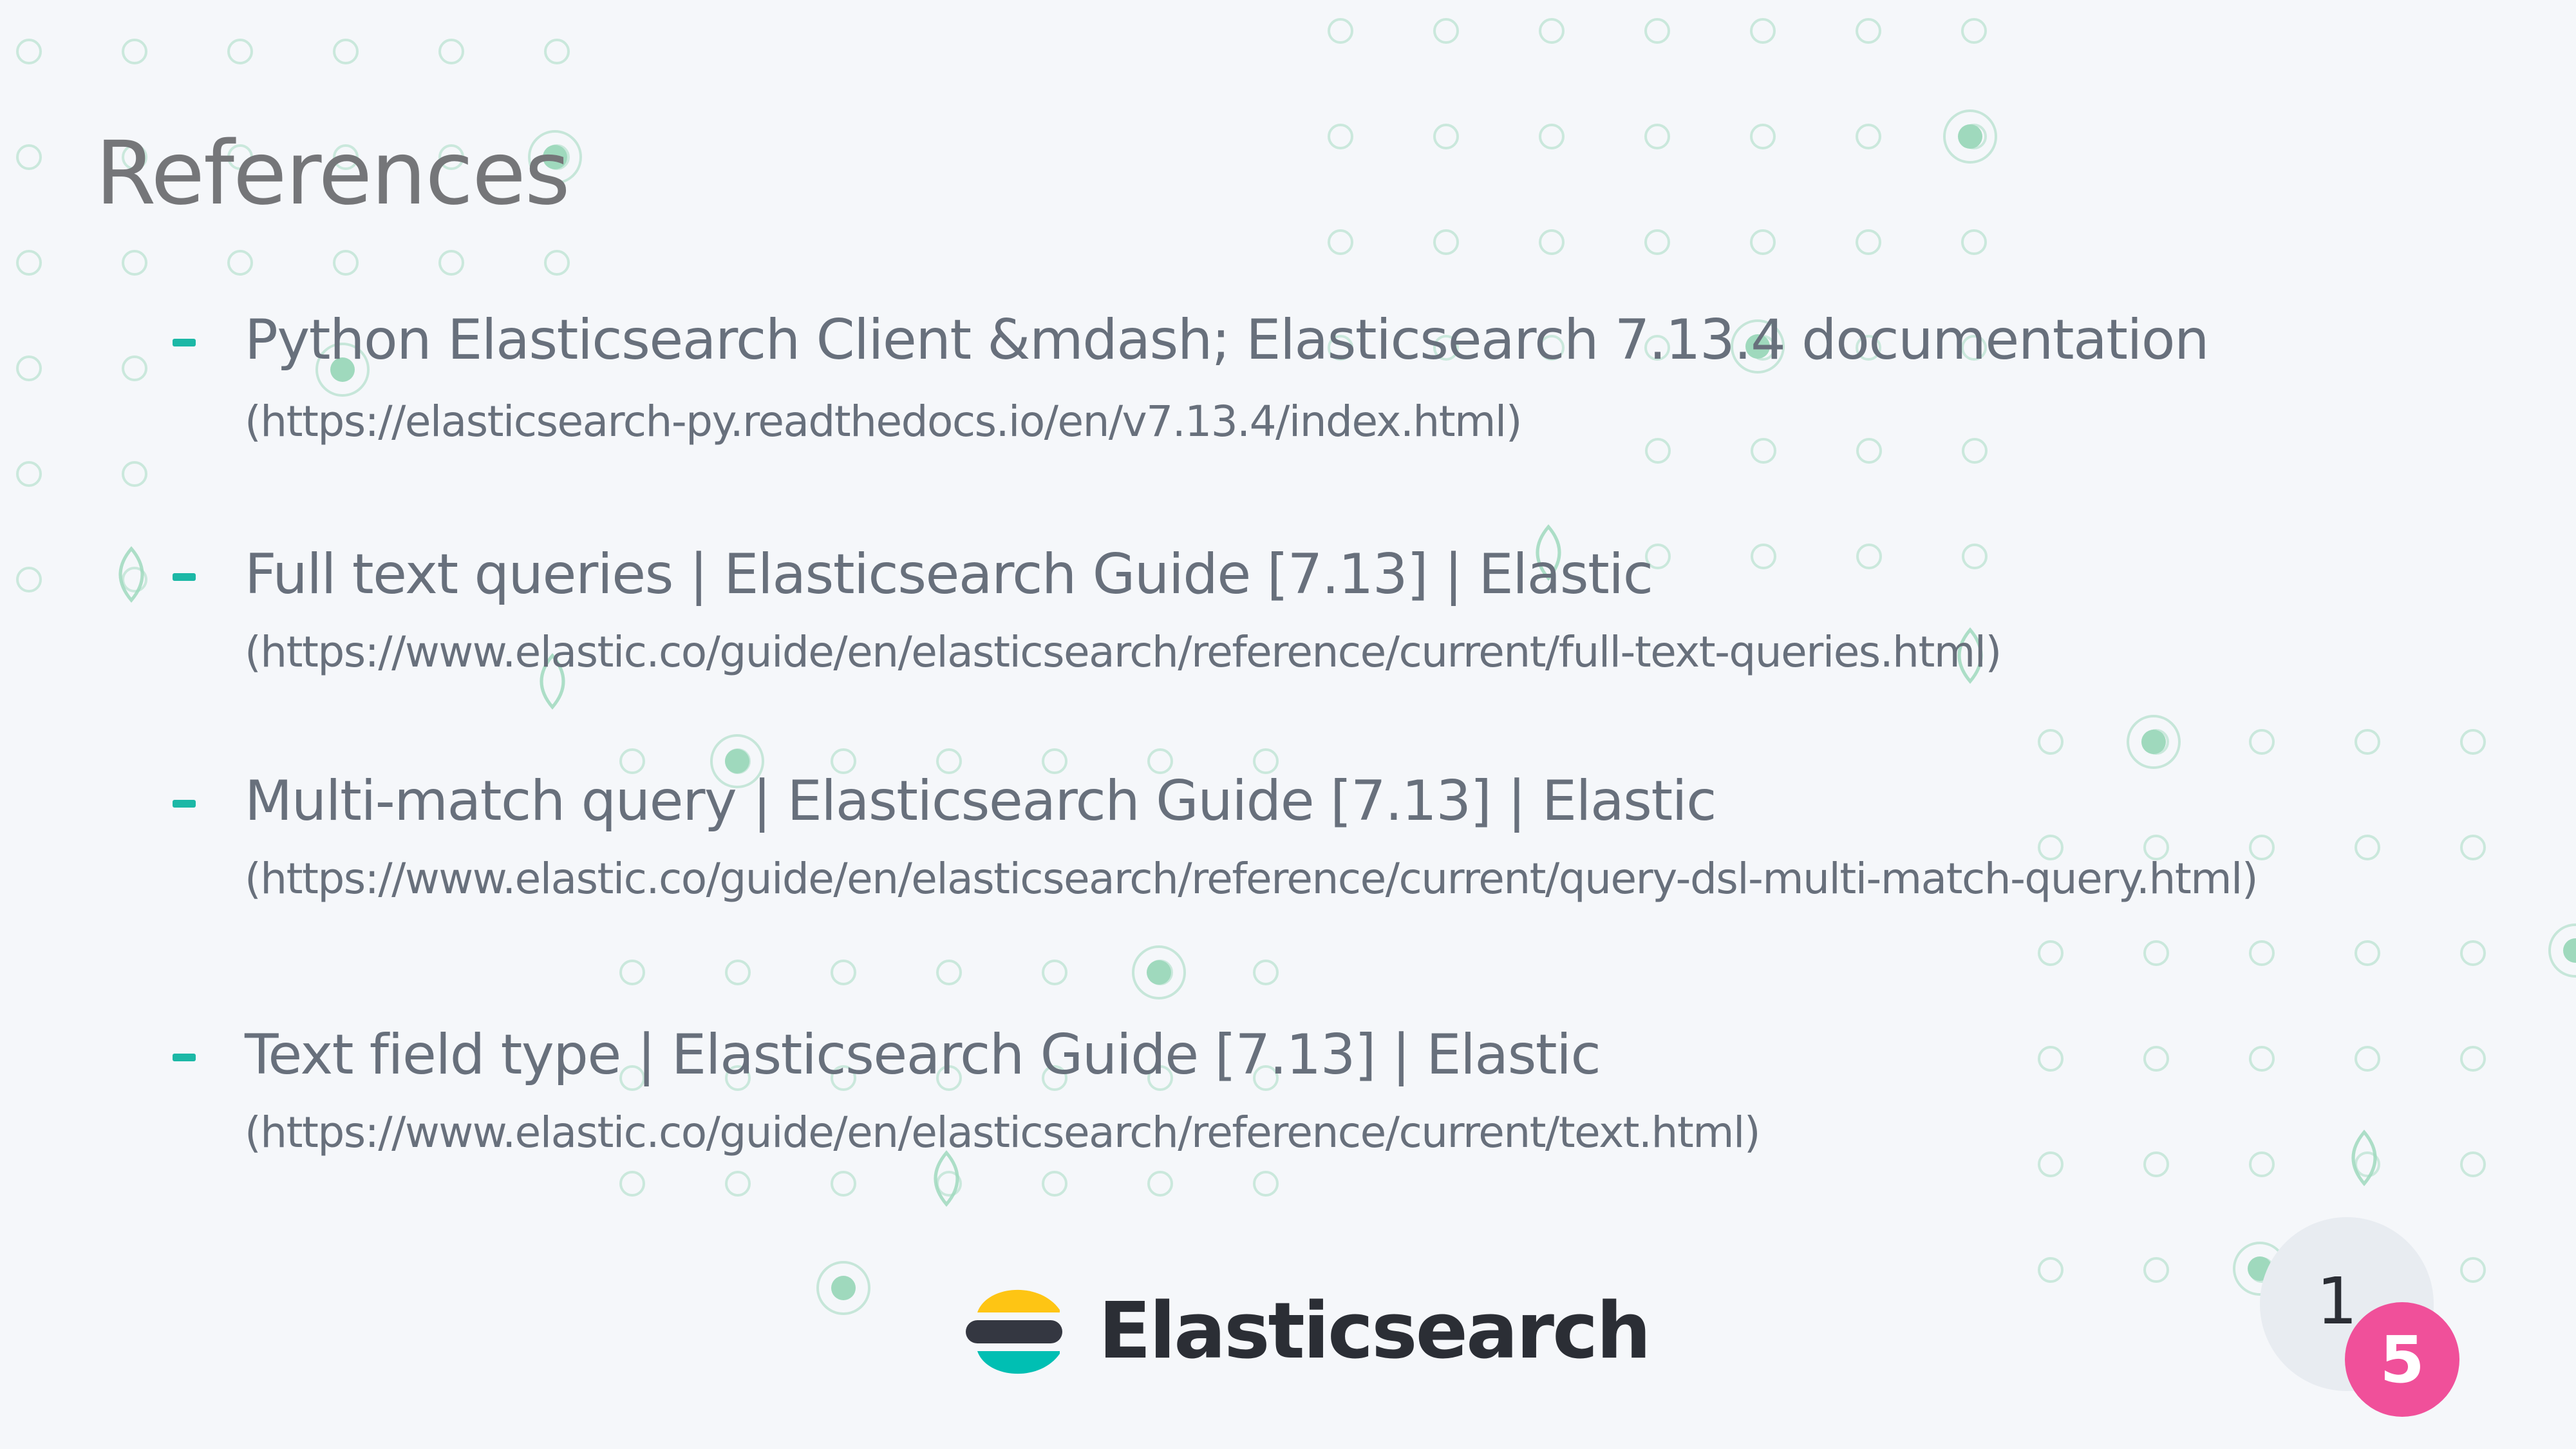 The height and width of the screenshot is (1449, 2576). I want to click on elasticsearch-logo-icon, so click(1014, 1331).